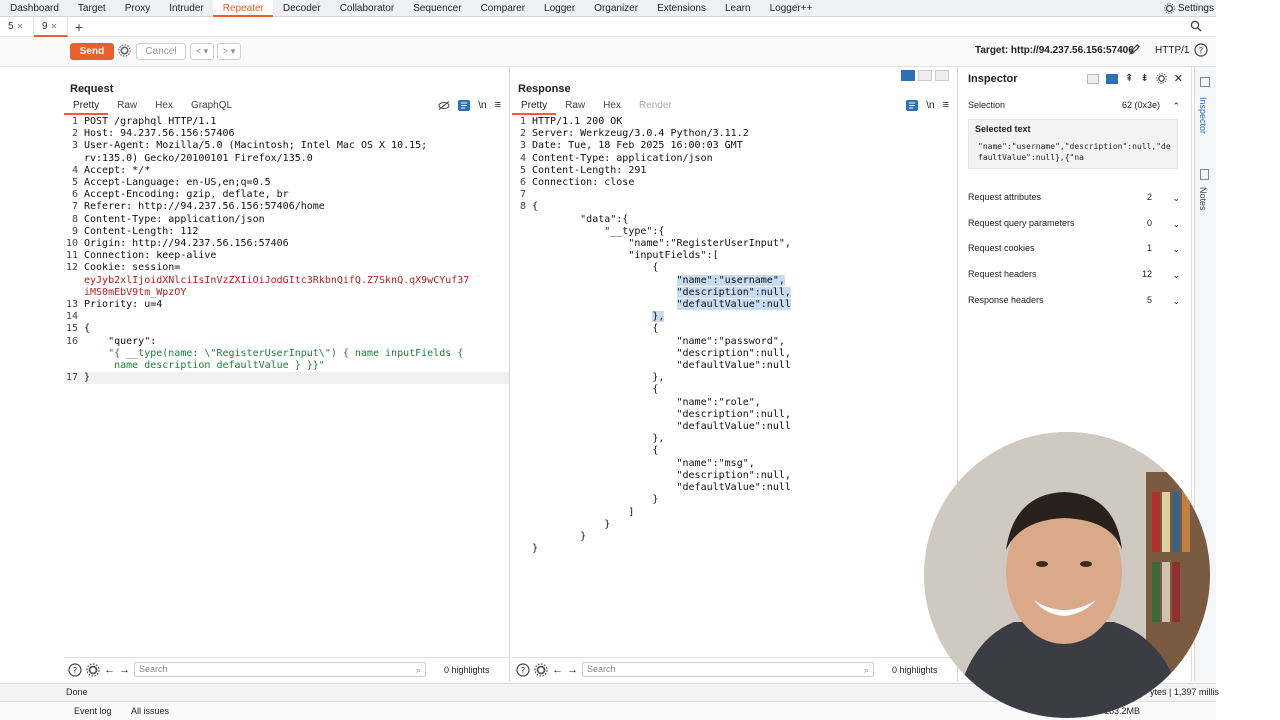 This screenshot has height=720, width=1280. What do you see at coordinates (612, 107) in the screenshot?
I see `tab-hex: Hex` at bounding box center [612, 107].